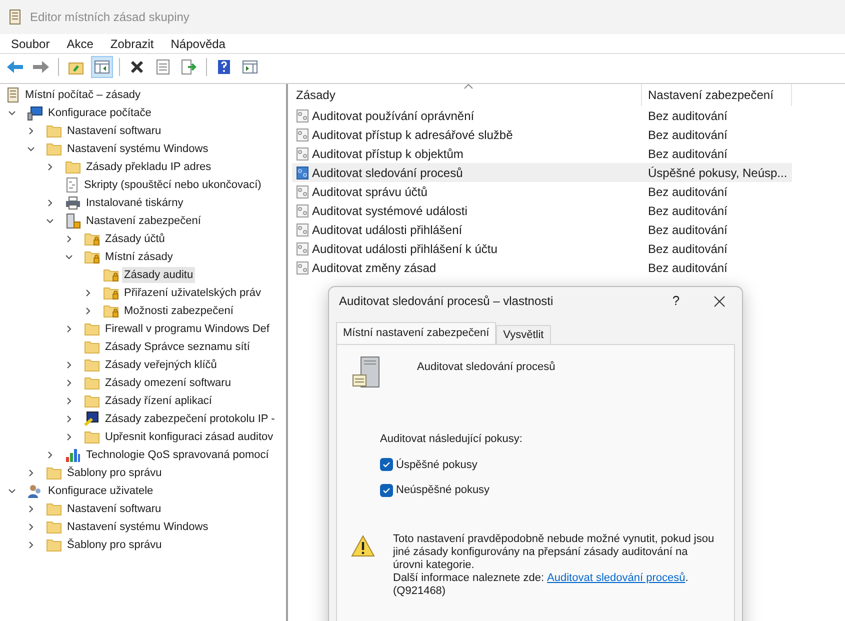 This screenshot has width=845, height=621. Describe the element at coordinates (189, 437) in the screenshot. I see `tree-item: Upřesnit konfiguraci zásad auditov` at that location.